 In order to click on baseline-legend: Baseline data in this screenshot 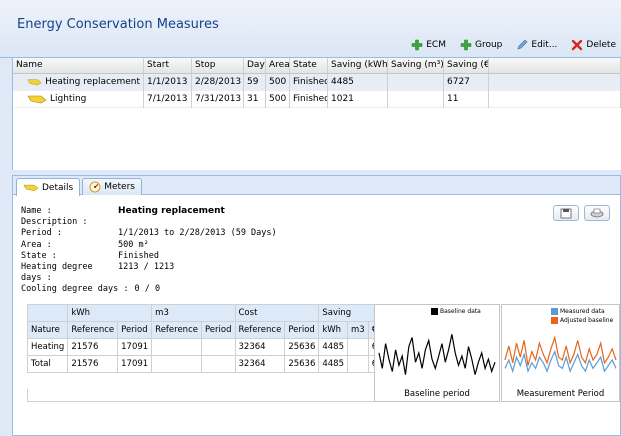, I will do `click(456, 311)`.